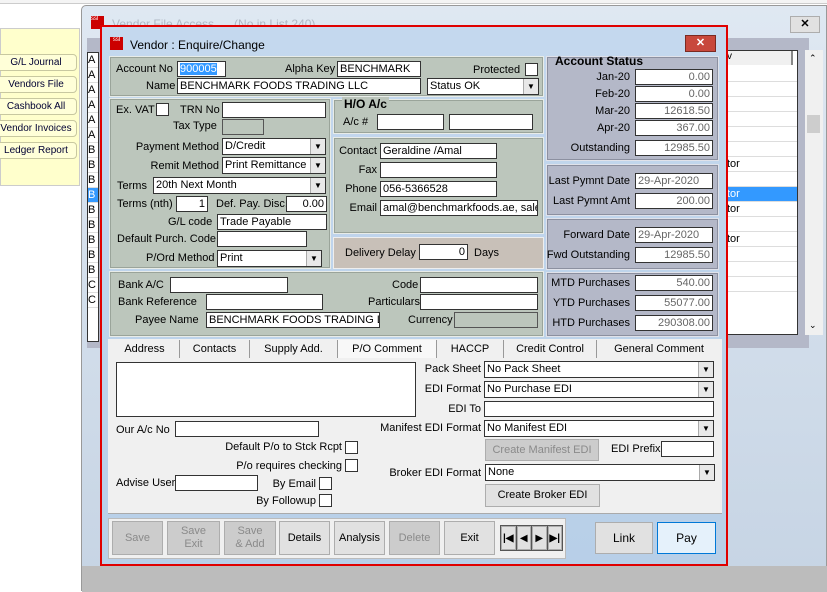 Image resolution: width=827 pixels, height=592 pixels. What do you see at coordinates (414, 538) in the screenshot?
I see `delete-button: Delete` at bounding box center [414, 538].